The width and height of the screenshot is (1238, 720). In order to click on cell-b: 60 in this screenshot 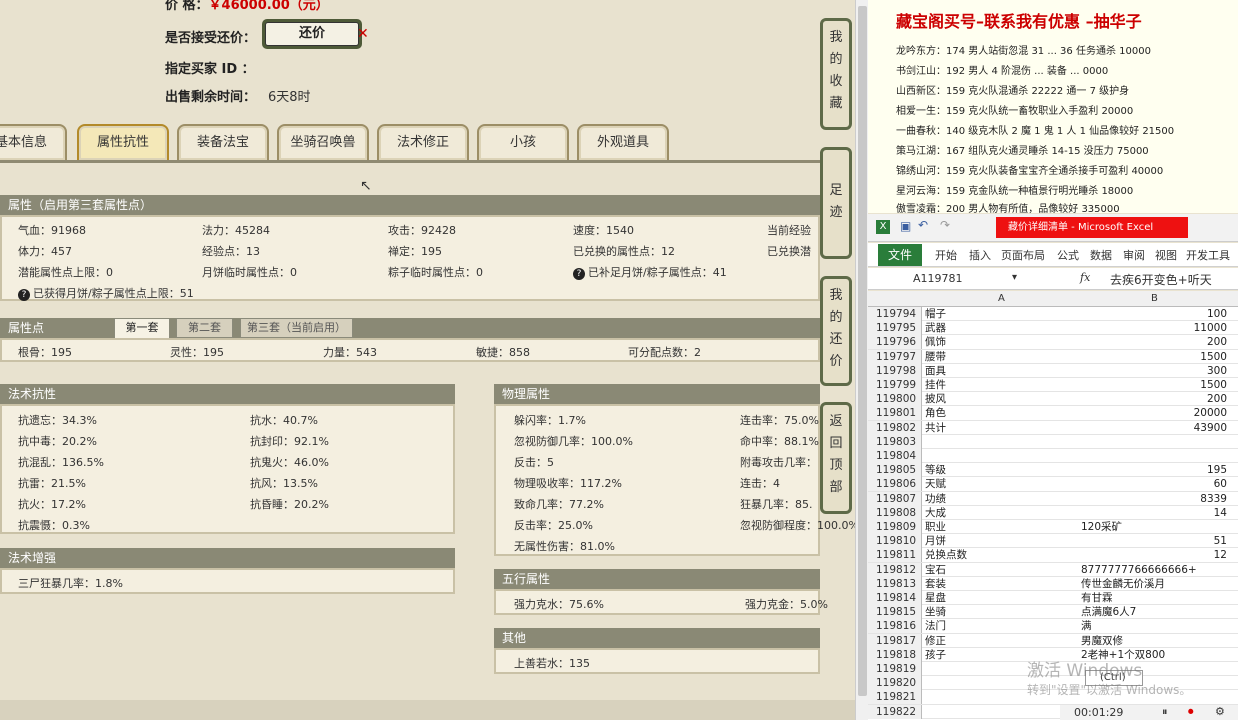, I will do `click(1154, 484)`.